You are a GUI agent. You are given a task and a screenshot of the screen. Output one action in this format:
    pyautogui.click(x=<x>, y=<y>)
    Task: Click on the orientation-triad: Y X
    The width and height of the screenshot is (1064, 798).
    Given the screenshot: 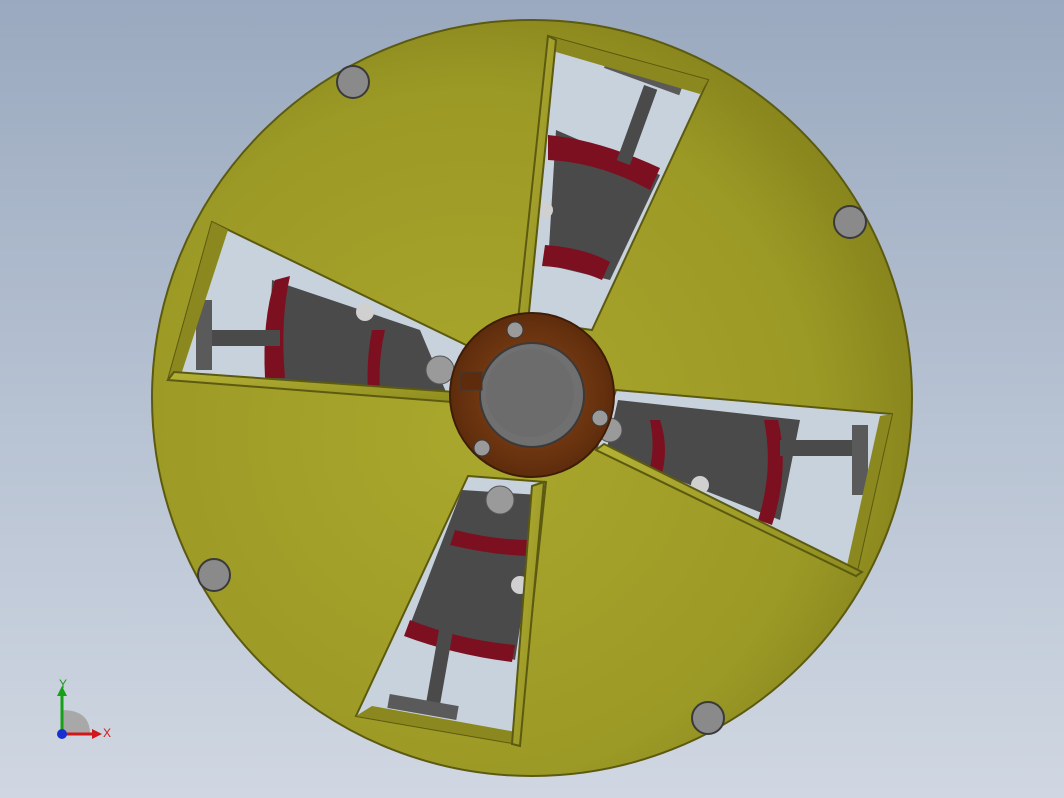 What is the action you would take?
    pyautogui.click(x=80, y=712)
    